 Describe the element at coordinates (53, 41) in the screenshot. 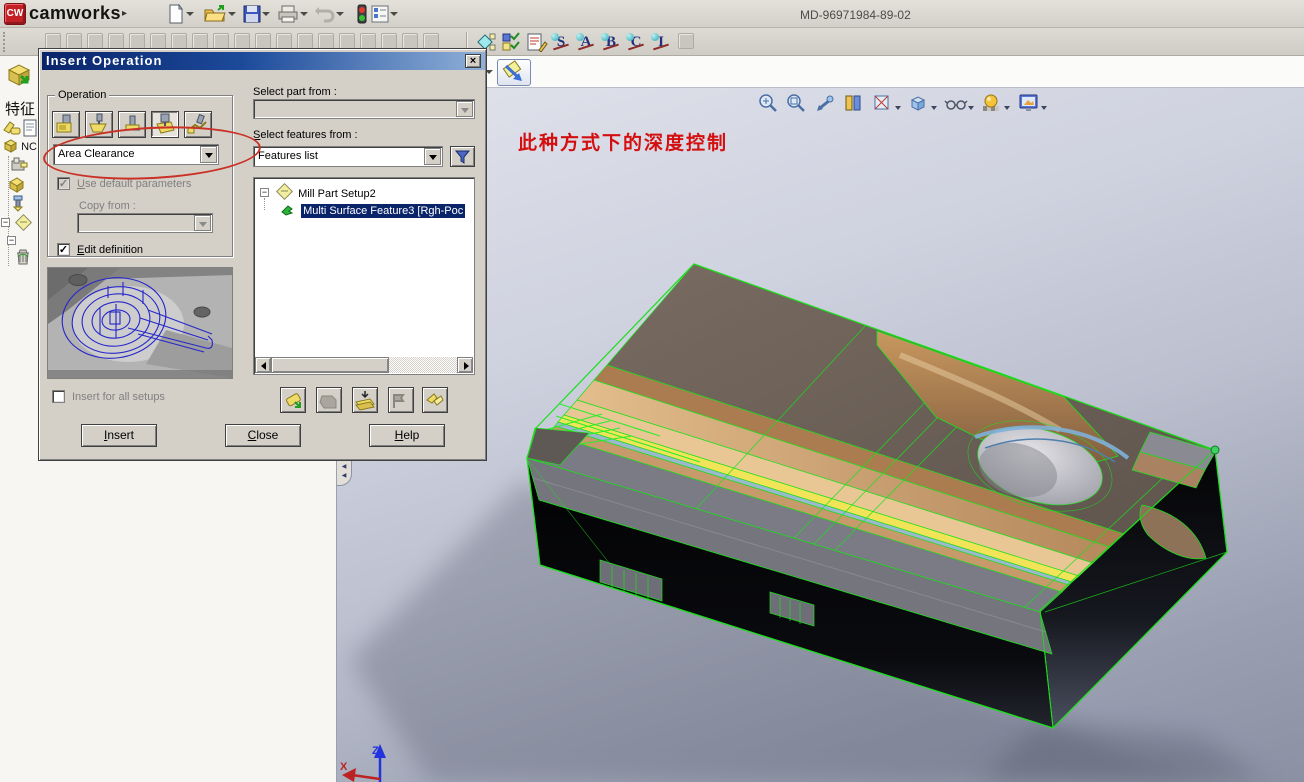

I see `disabled-sketch-icon` at that location.